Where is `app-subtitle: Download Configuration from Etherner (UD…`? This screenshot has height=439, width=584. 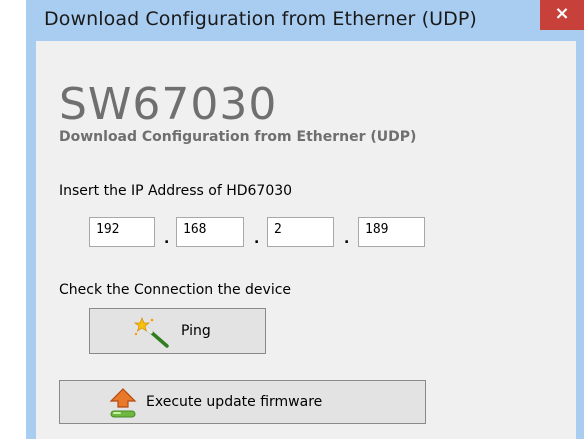 app-subtitle: Download Configuration from Etherner (UD… is located at coordinates (238, 137).